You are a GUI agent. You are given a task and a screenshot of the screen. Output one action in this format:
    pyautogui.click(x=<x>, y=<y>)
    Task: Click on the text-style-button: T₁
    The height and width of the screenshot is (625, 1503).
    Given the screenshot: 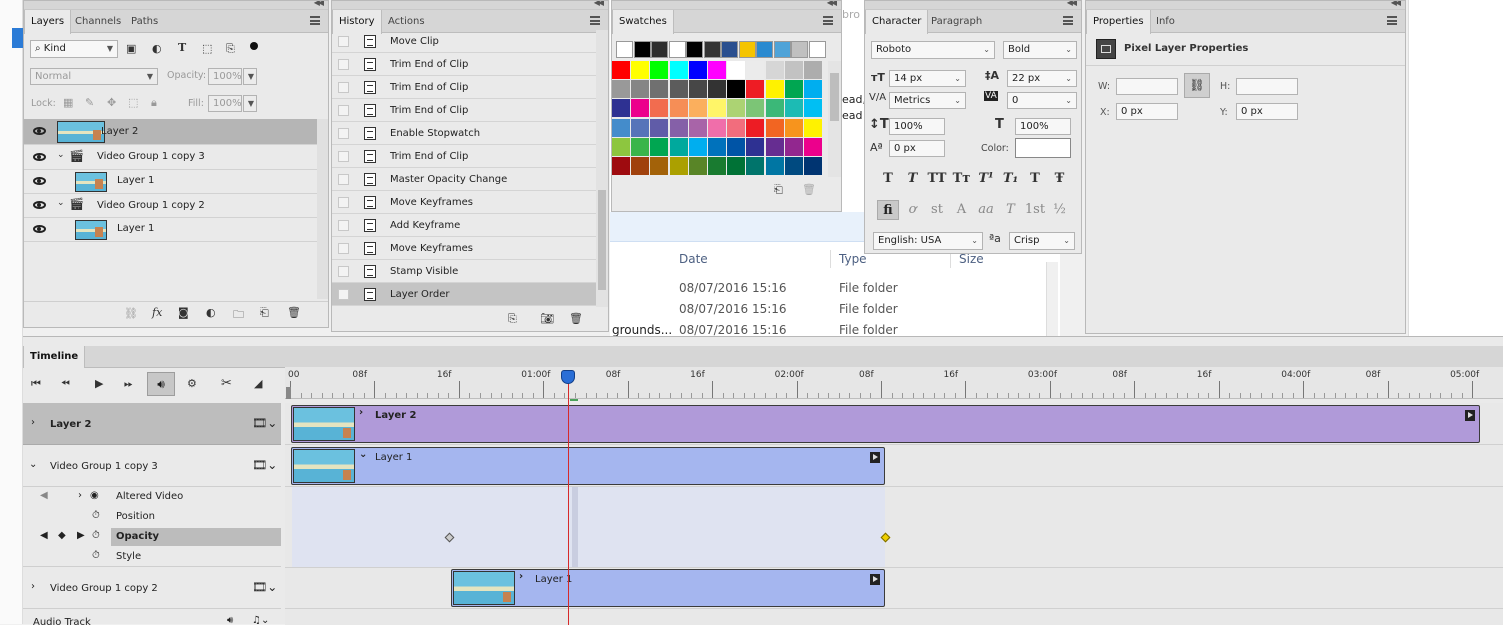 What is the action you would take?
    pyautogui.click(x=1011, y=179)
    